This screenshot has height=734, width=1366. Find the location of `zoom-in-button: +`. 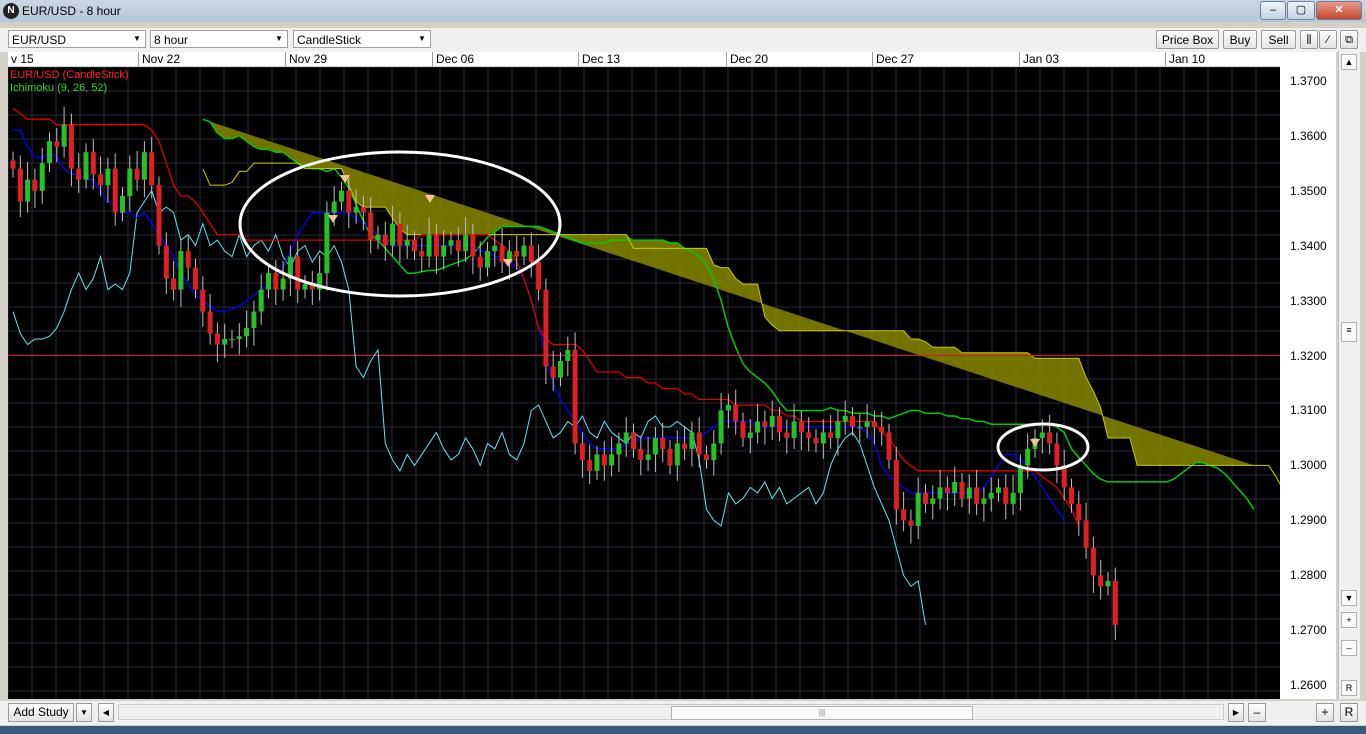

zoom-in-button: + is located at coordinates (1349, 620).